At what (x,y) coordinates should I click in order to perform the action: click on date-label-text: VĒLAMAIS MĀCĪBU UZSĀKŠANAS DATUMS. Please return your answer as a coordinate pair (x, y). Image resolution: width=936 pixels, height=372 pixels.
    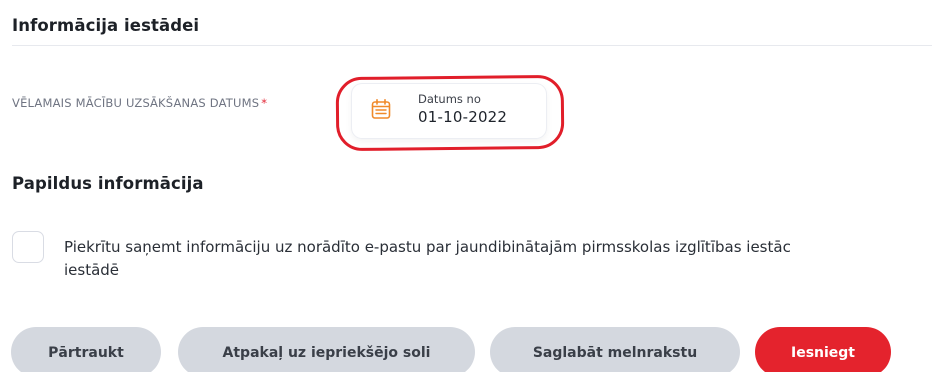
    Looking at the image, I should click on (136, 103).